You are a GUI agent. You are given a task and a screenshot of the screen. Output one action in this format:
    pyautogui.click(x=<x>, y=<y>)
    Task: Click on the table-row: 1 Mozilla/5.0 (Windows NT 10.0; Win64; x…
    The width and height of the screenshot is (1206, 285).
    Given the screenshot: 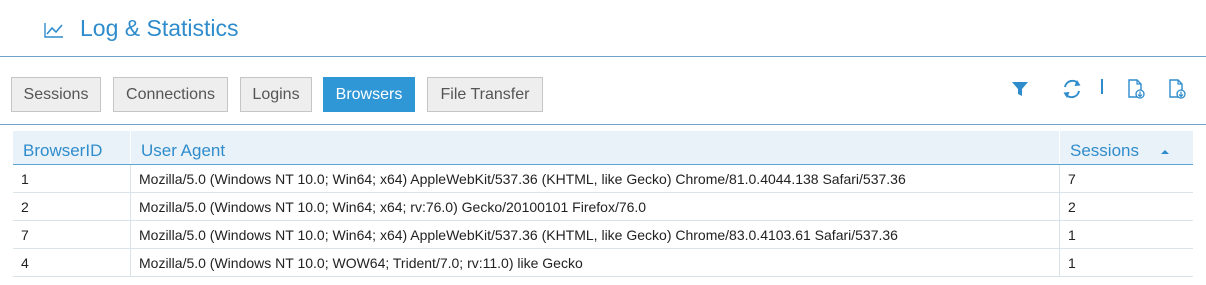 What is the action you would take?
    pyautogui.click(x=603, y=179)
    